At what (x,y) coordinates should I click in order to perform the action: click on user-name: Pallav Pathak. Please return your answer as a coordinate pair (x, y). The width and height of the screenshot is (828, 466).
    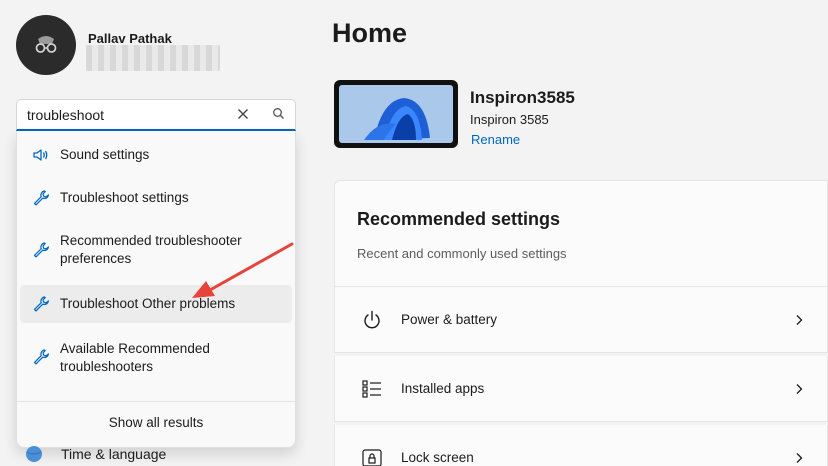
    Looking at the image, I should click on (130, 38).